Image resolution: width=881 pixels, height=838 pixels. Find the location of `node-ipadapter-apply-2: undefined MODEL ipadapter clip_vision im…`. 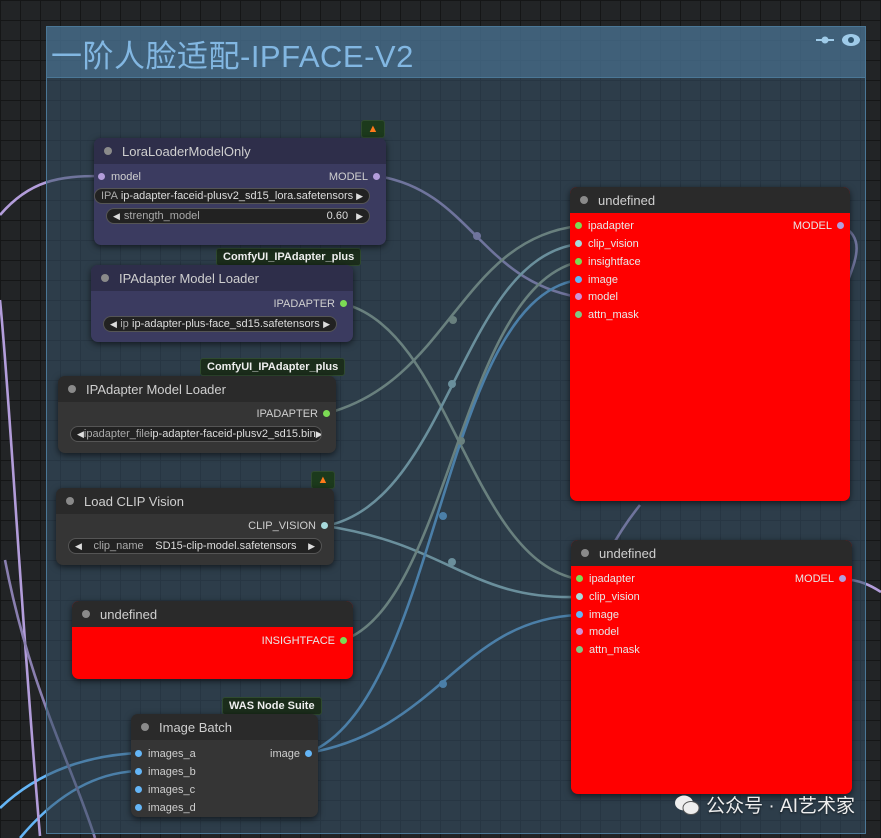

node-ipadapter-apply-2: undefined MODEL ipadapter clip_vision im… is located at coordinates (711, 667).